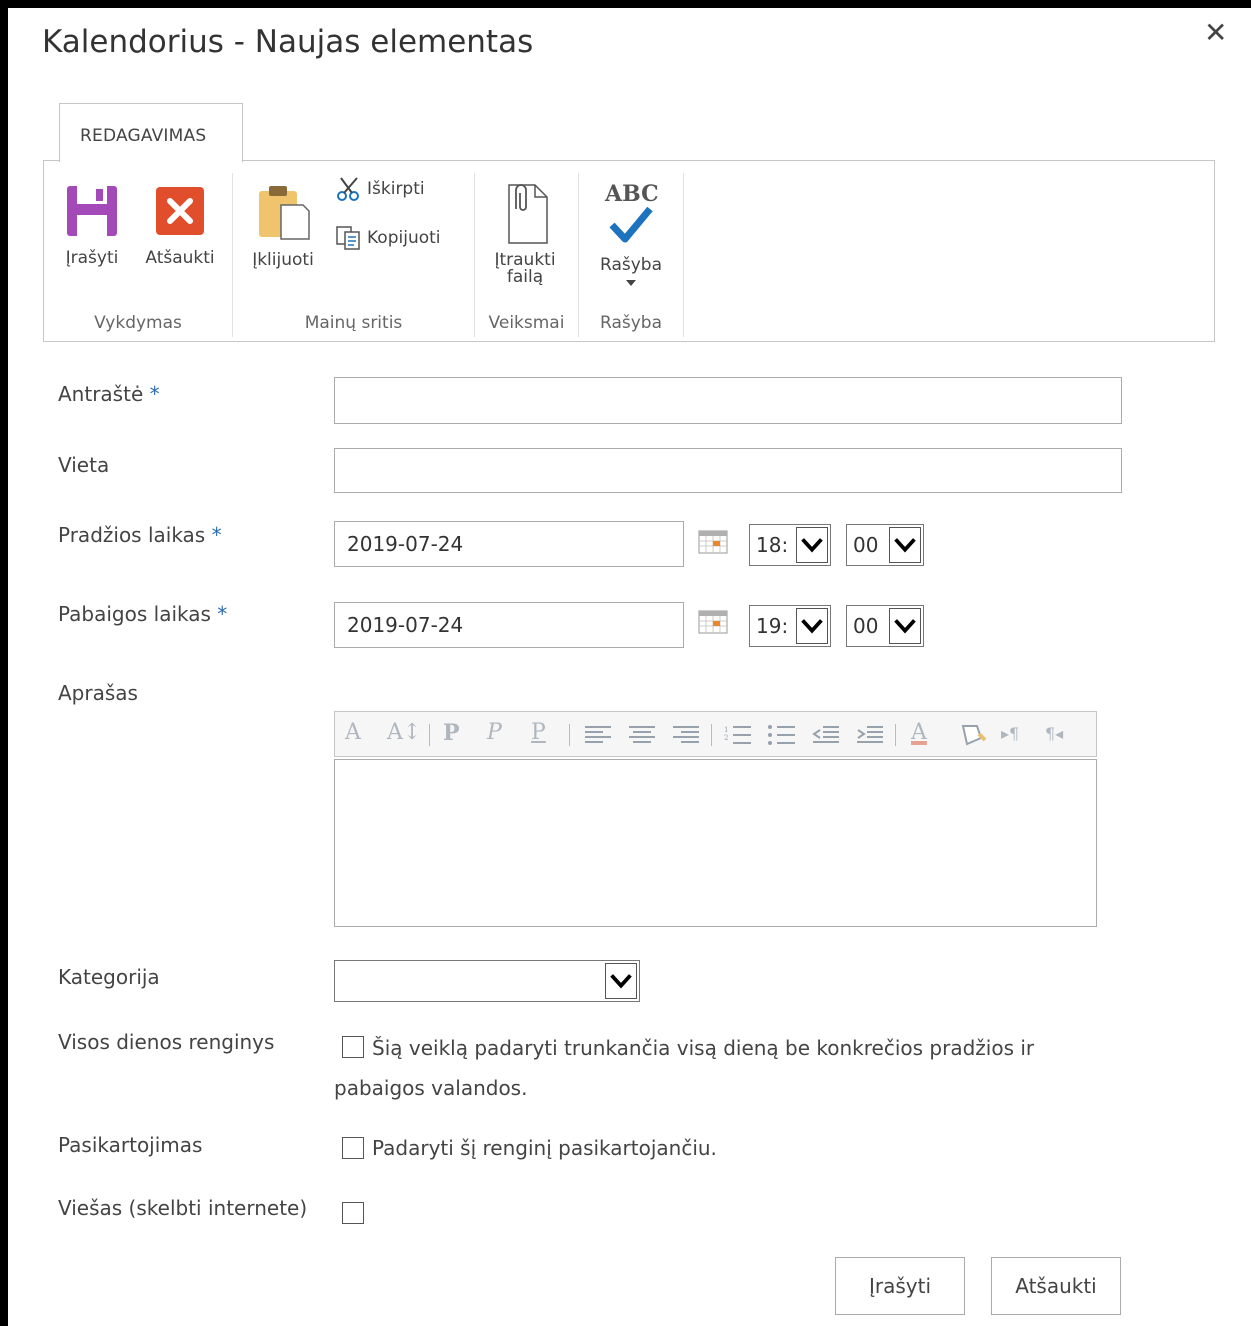  I want to click on rich-text-toolbar: A A↕ P P P 12 A ▸¶ ¶◂, so click(715, 734).